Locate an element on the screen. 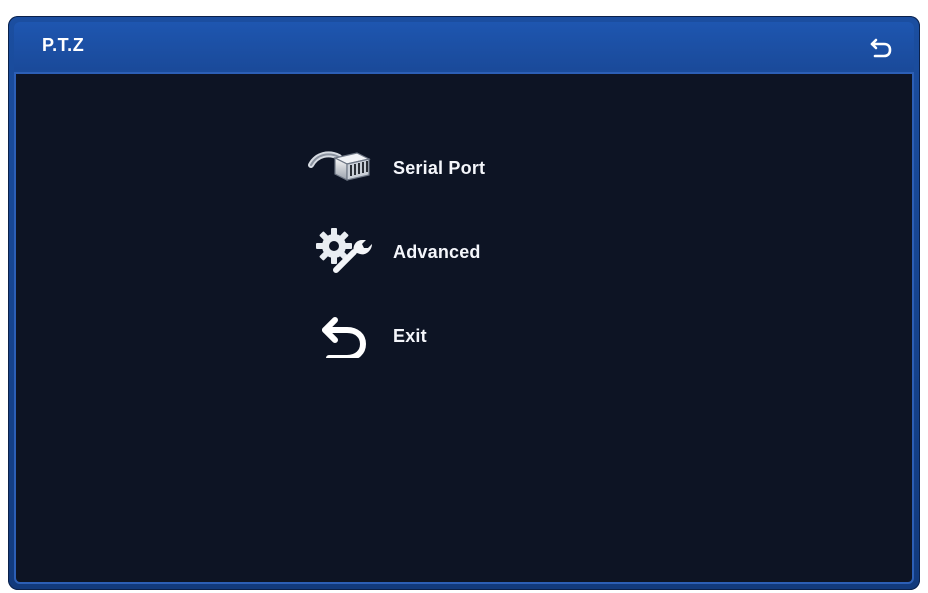 This screenshot has height=593, width=928. menu-item-exit: Exit is located at coordinates (461, 336).